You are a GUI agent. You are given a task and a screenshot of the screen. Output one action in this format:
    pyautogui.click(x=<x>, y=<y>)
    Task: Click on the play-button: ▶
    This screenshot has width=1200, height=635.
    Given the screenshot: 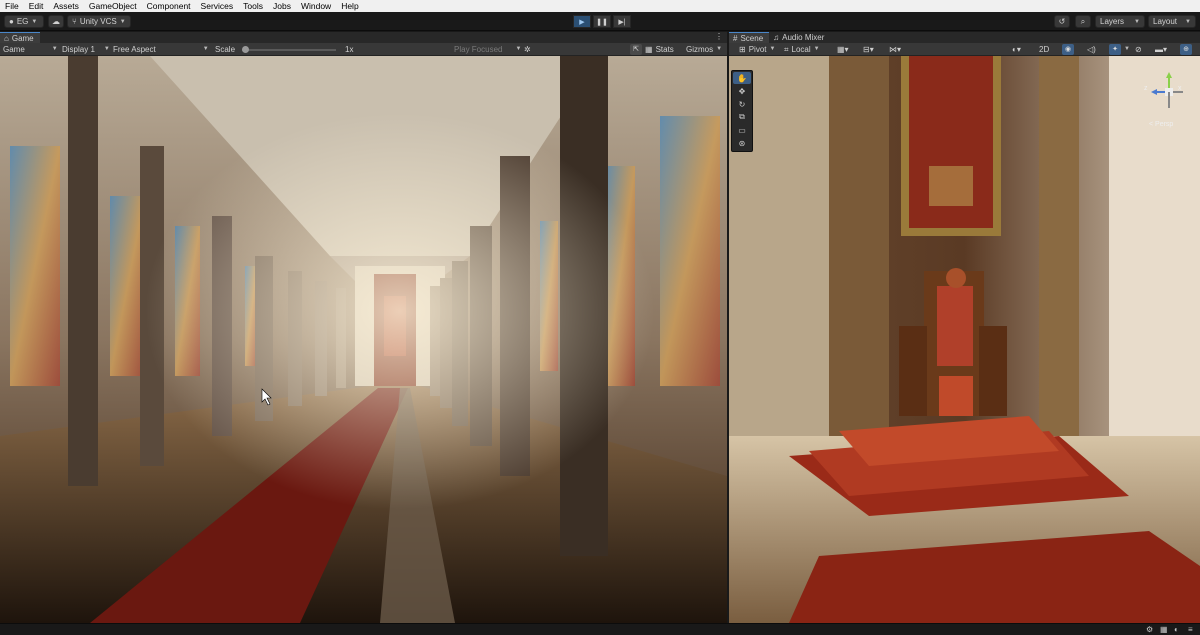 What is the action you would take?
    pyautogui.click(x=582, y=21)
    